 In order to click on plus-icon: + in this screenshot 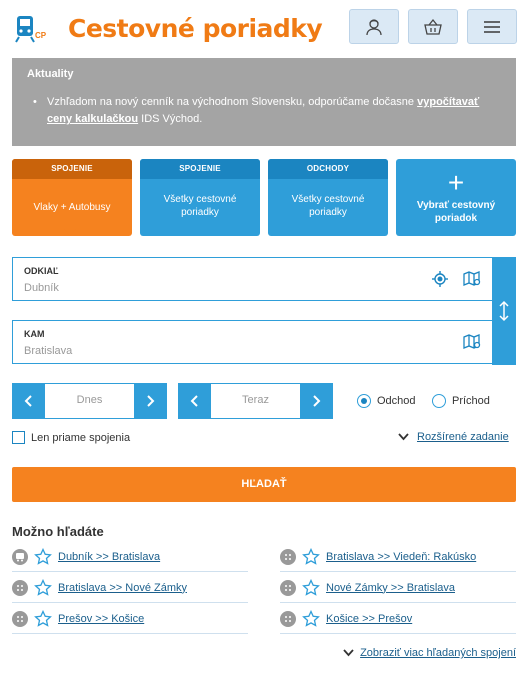, I will do `click(456, 182)`.